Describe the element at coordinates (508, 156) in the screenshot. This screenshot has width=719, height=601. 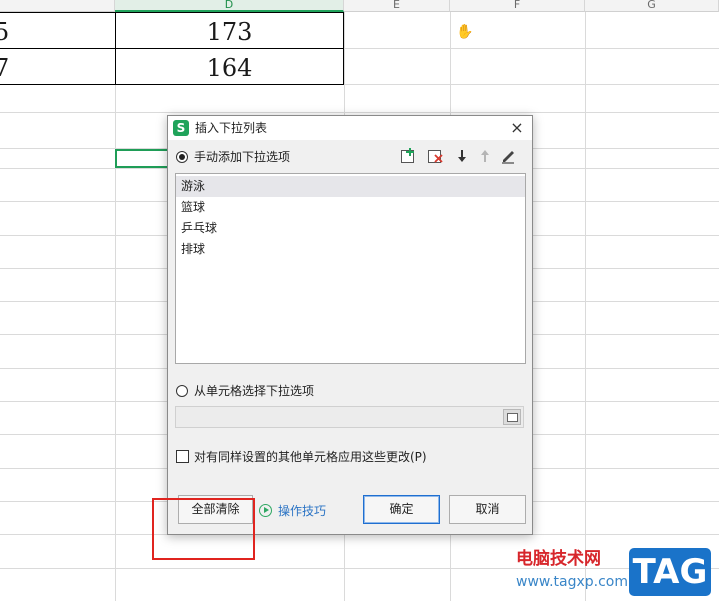
I see `edit-icon` at that location.